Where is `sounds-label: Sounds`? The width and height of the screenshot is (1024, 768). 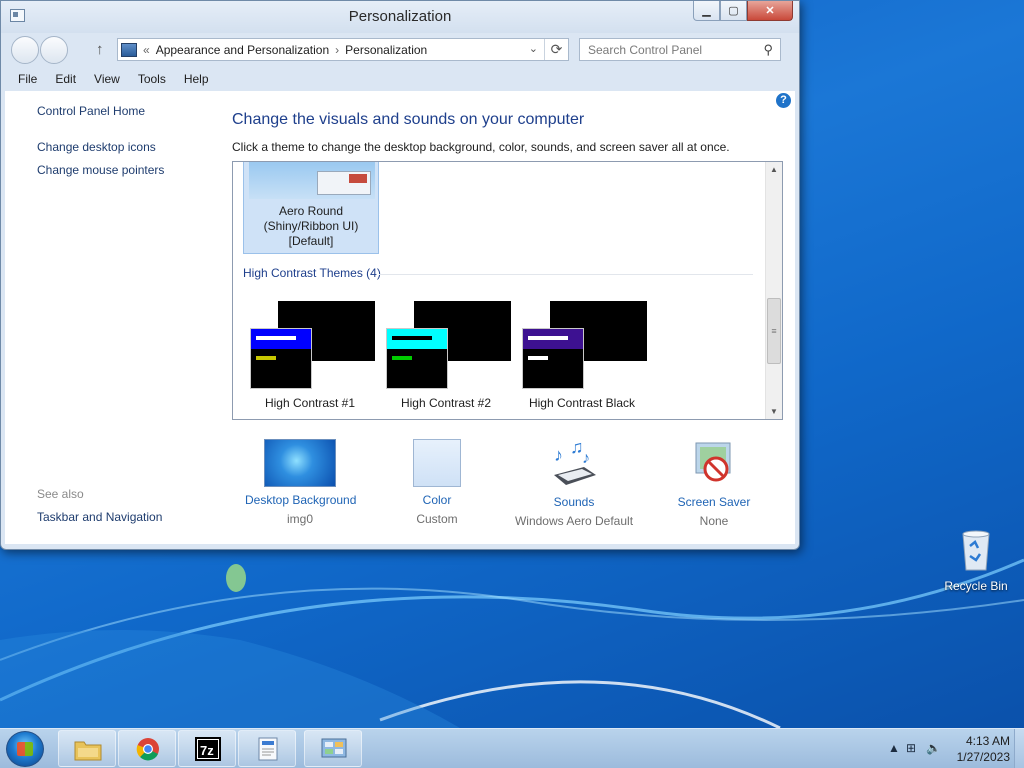
sounds-label: Sounds is located at coordinates (574, 502).